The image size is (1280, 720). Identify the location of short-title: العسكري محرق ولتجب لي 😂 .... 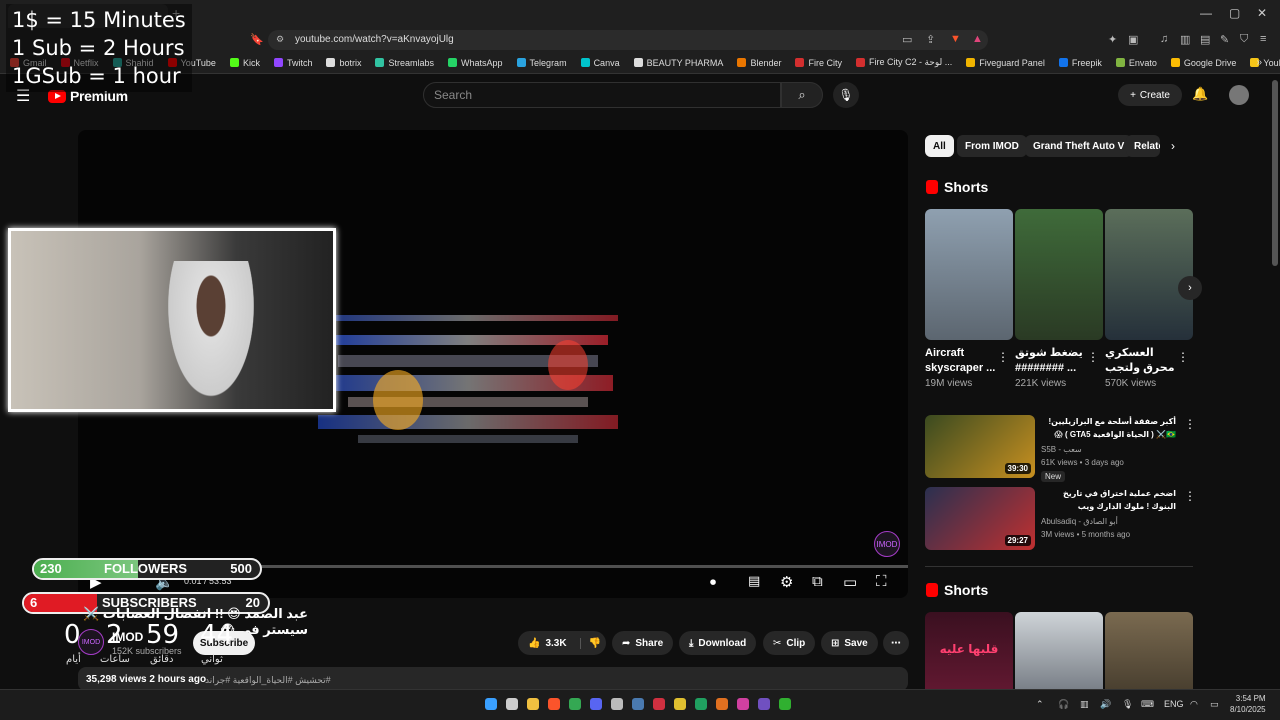
(1141, 361).